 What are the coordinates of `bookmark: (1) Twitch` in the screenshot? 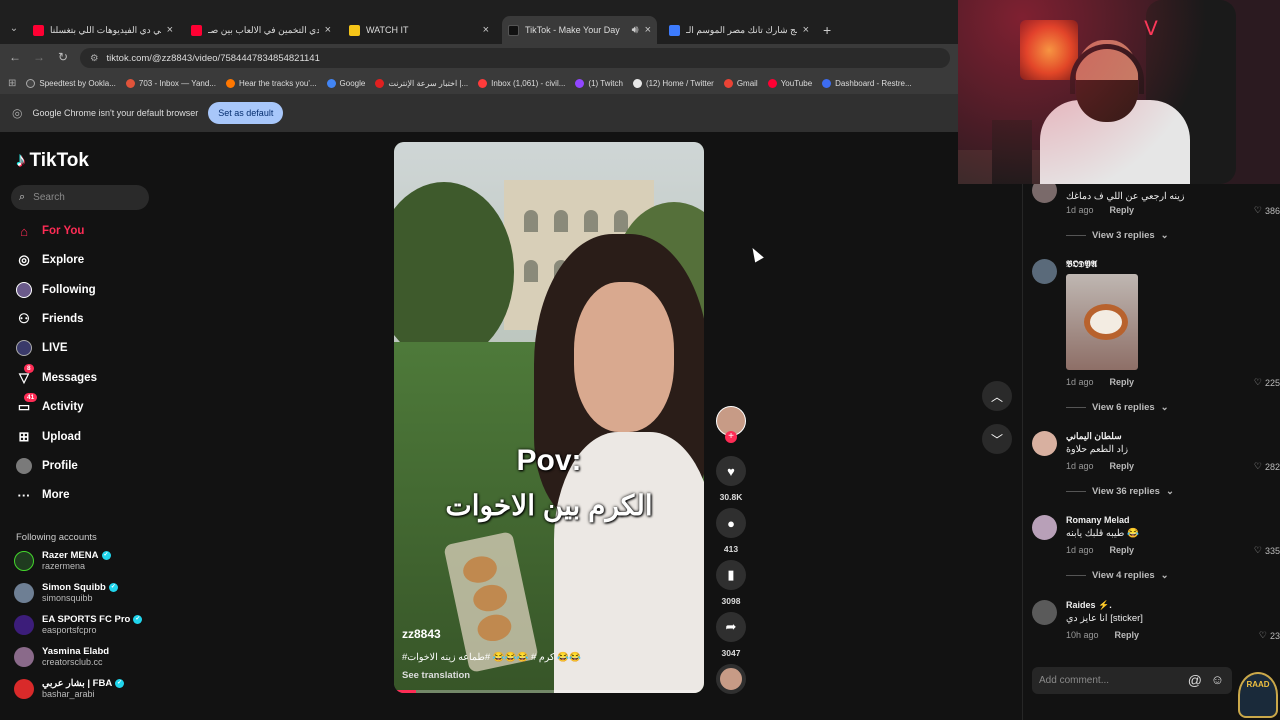 It's located at (599, 83).